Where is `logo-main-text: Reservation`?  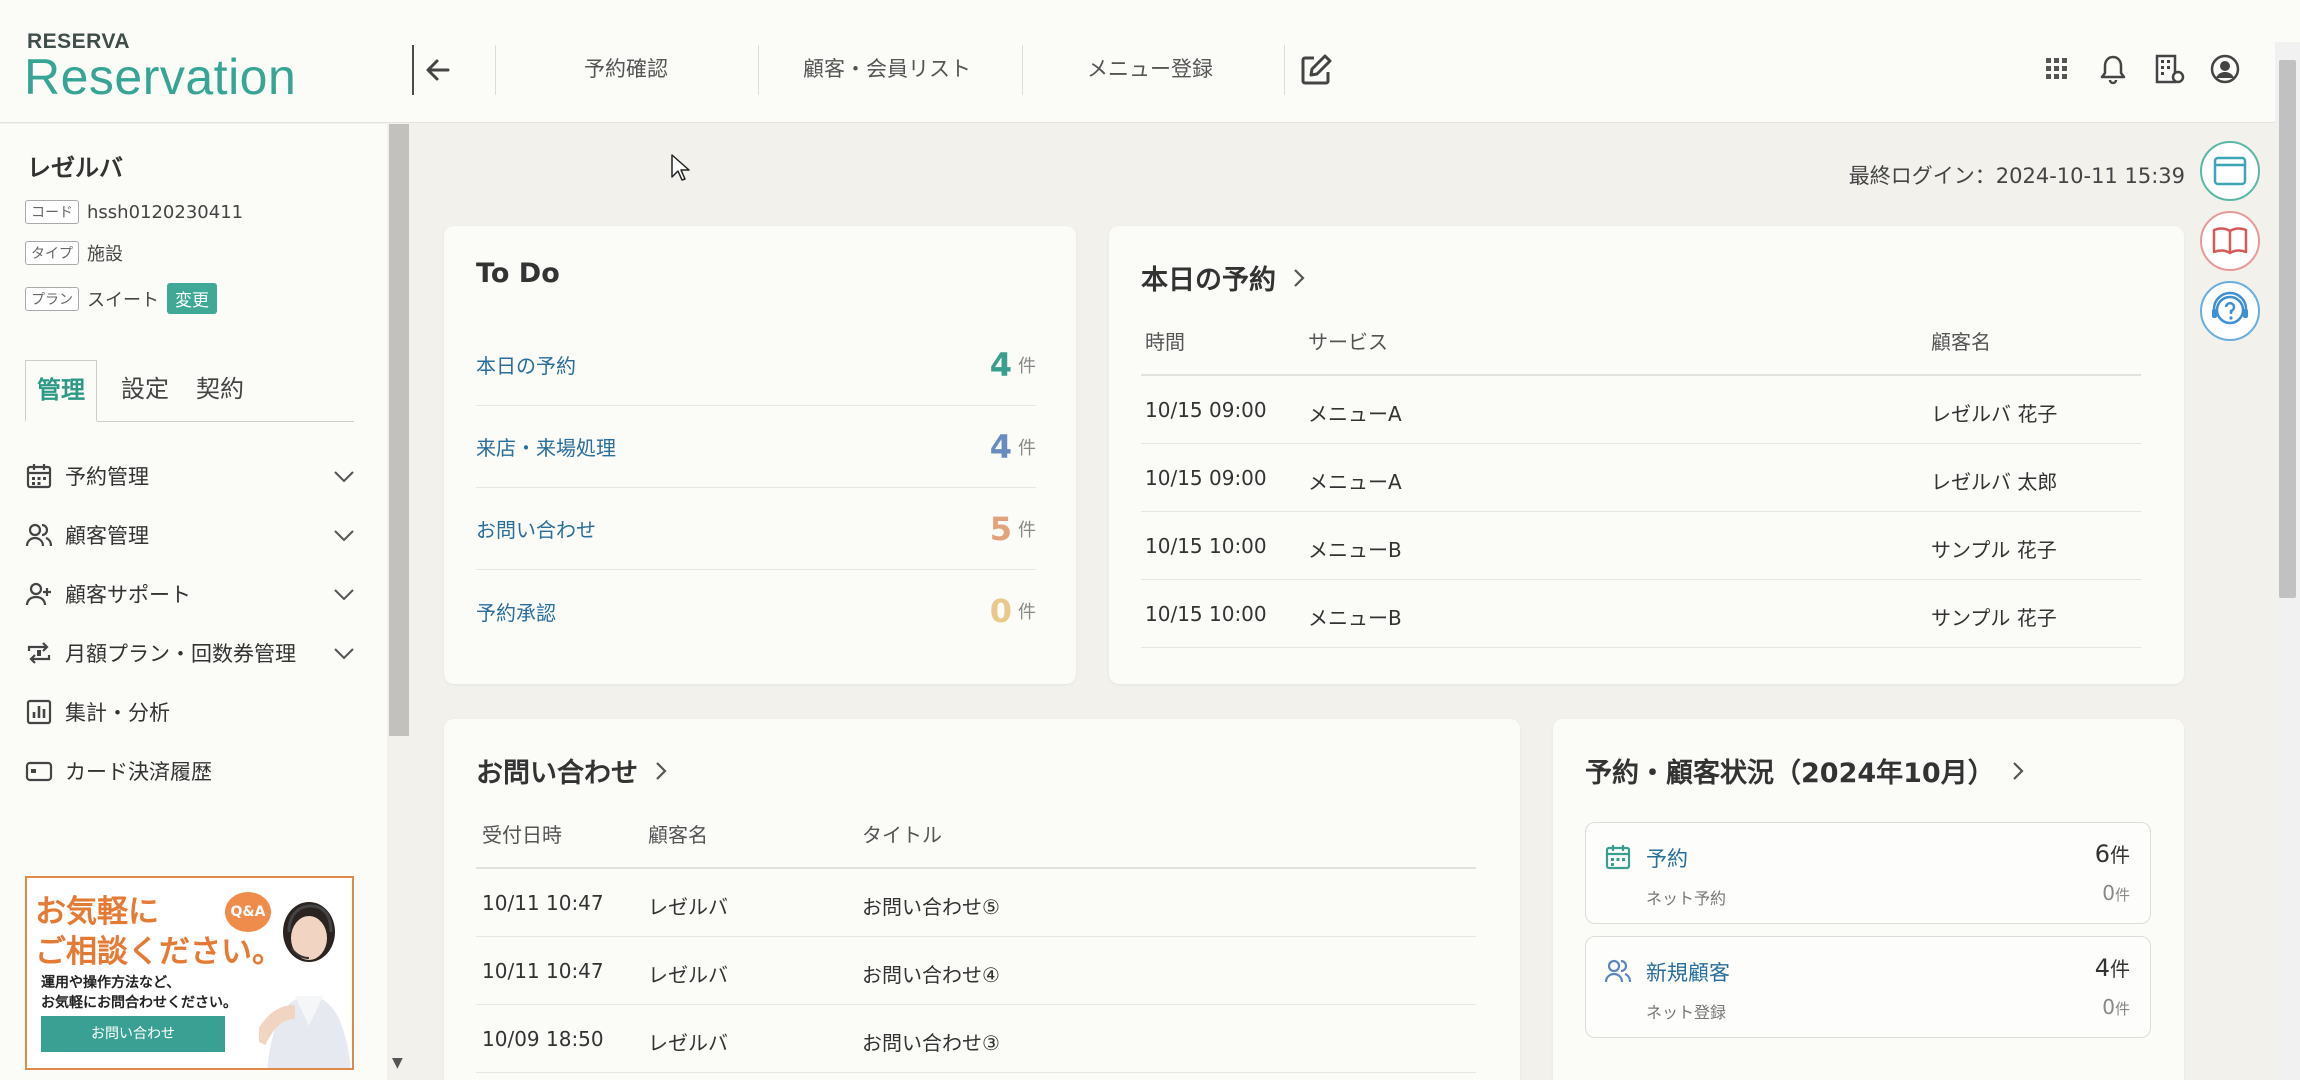
logo-main-text: Reservation is located at coordinates (160, 77).